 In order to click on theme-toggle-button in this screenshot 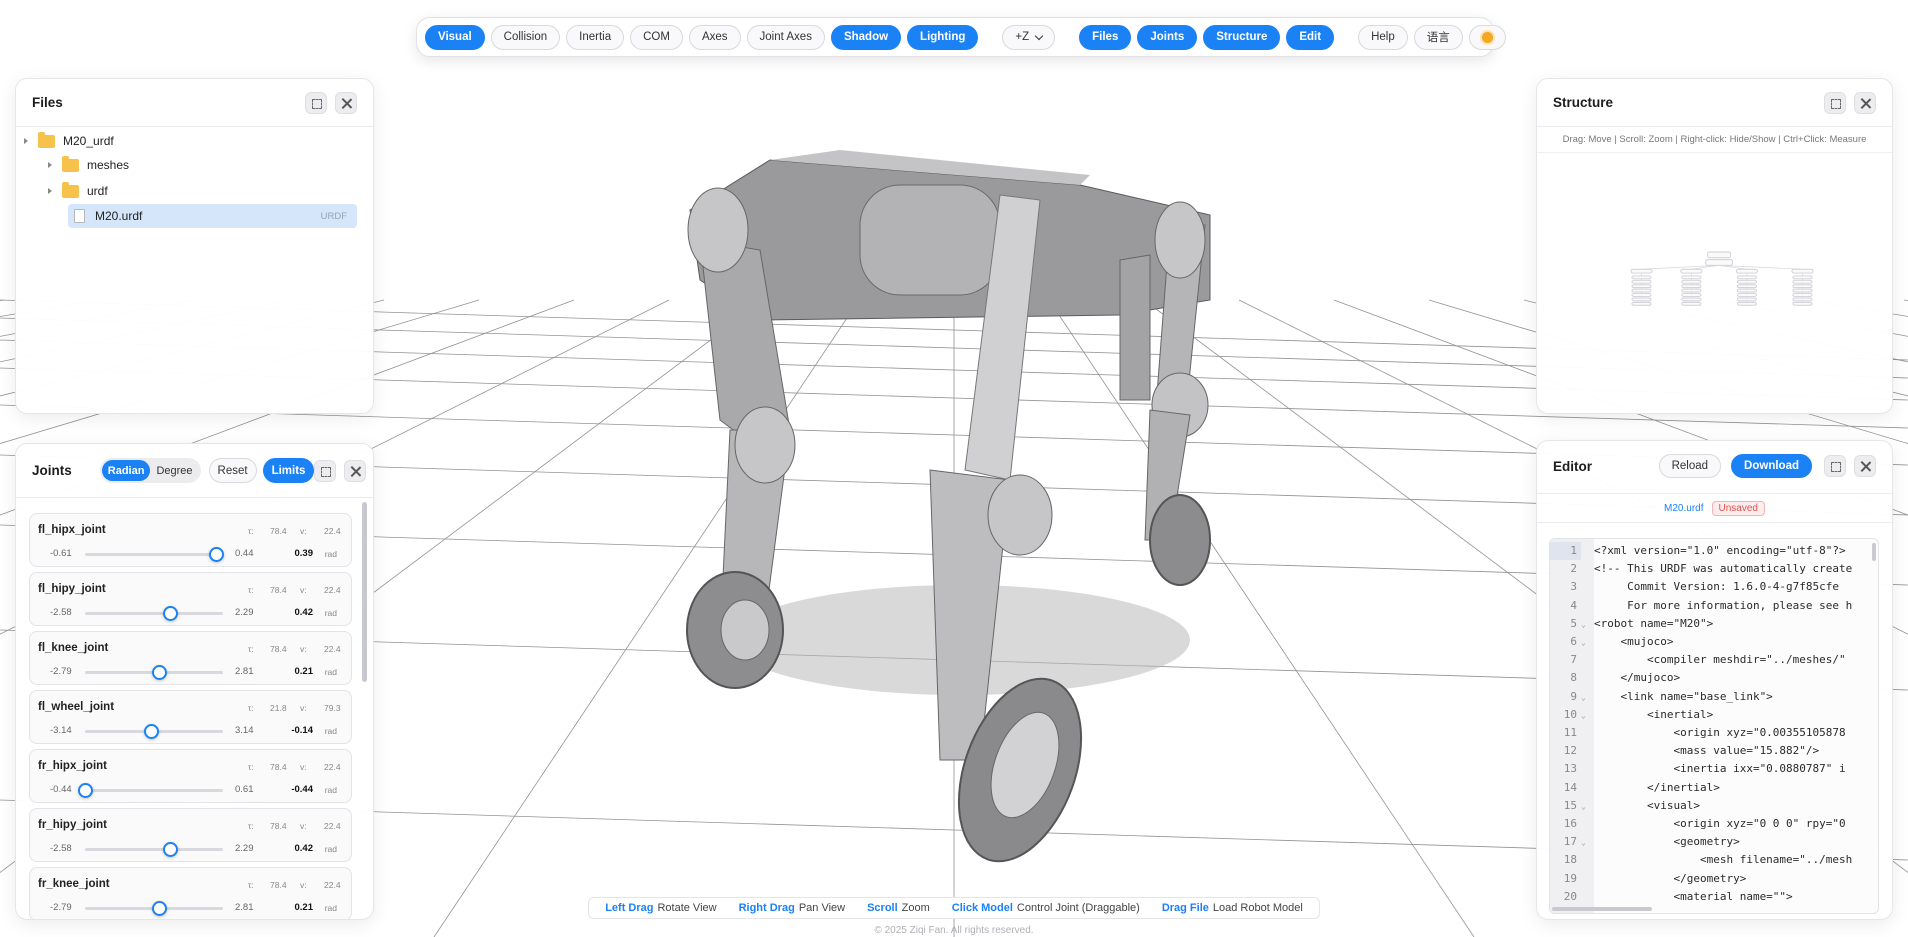, I will do `click(1487, 37)`.